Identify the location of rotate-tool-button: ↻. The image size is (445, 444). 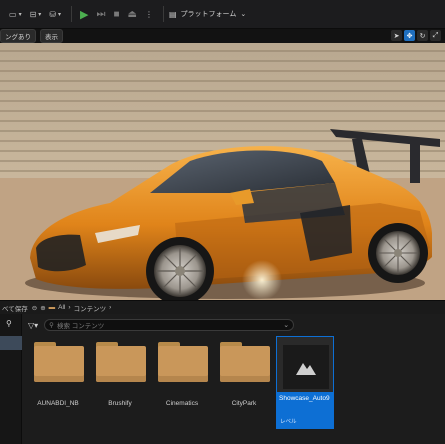
(422, 35).